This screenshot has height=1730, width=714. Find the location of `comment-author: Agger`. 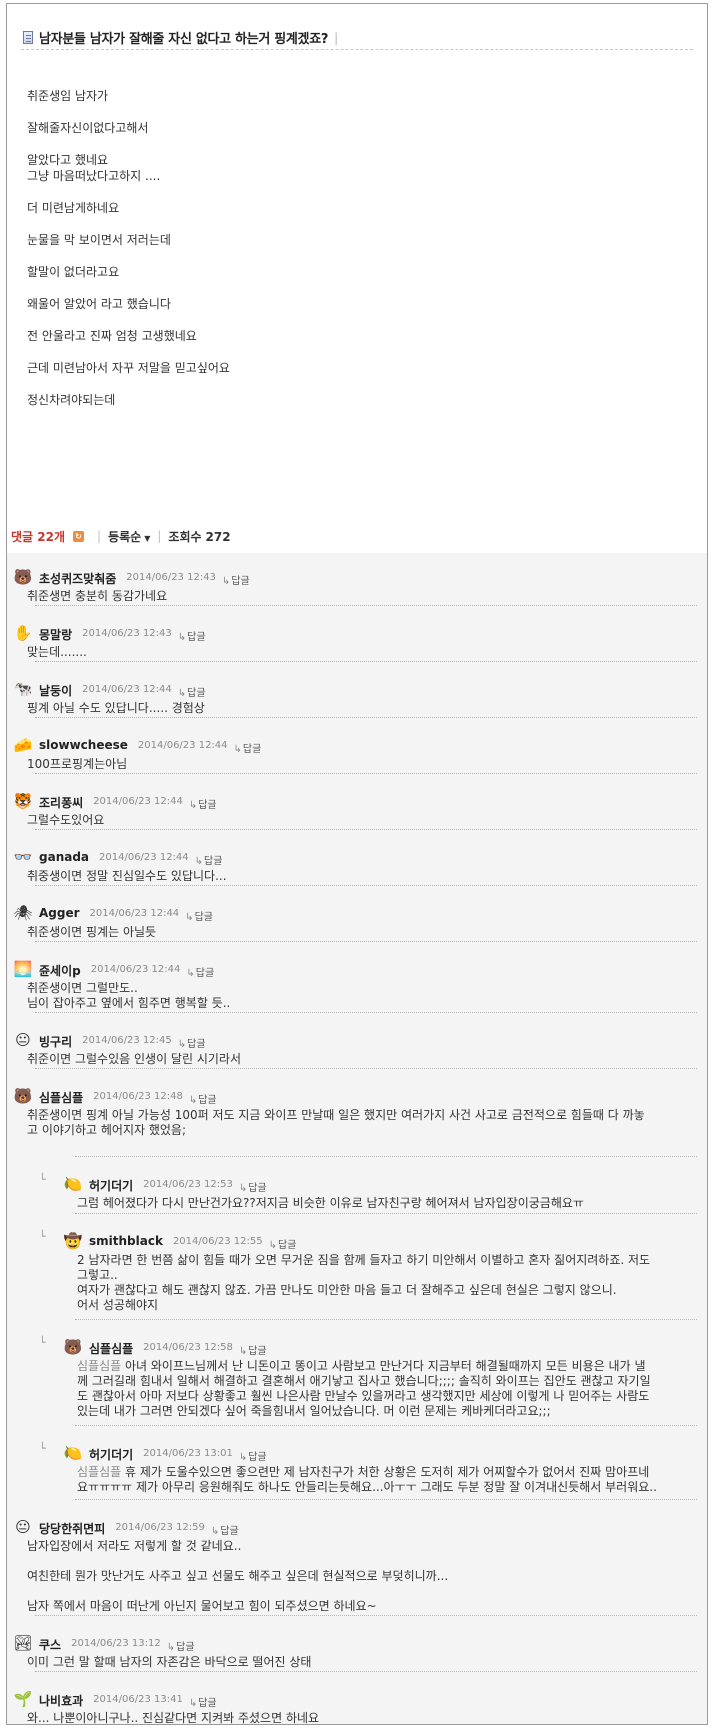

comment-author: Agger is located at coordinates (59, 913).